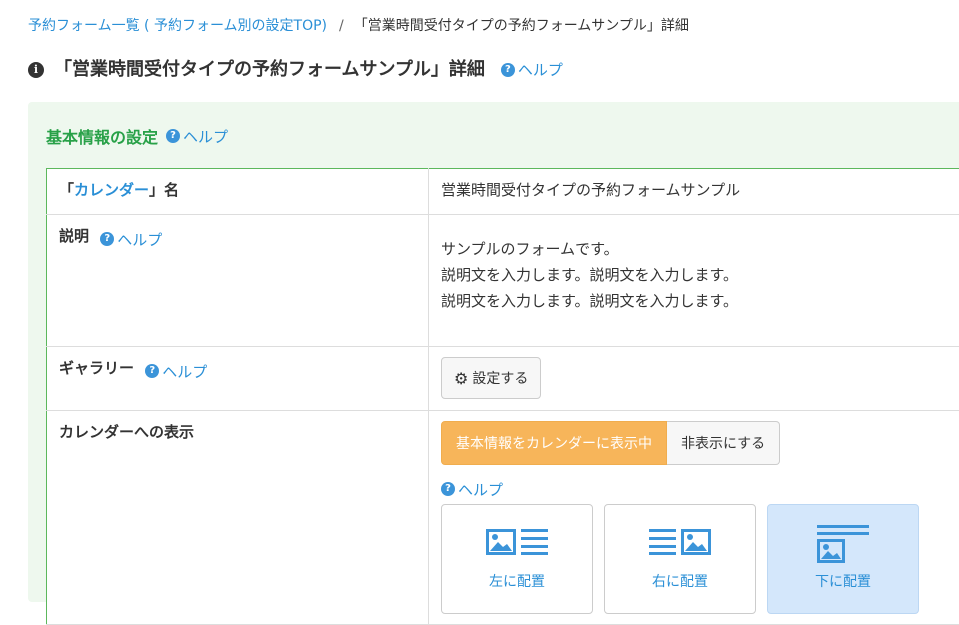 This screenshot has height=625, width=959. I want to click on panel-help-link: ? ヘルプ, so click(197, 136).